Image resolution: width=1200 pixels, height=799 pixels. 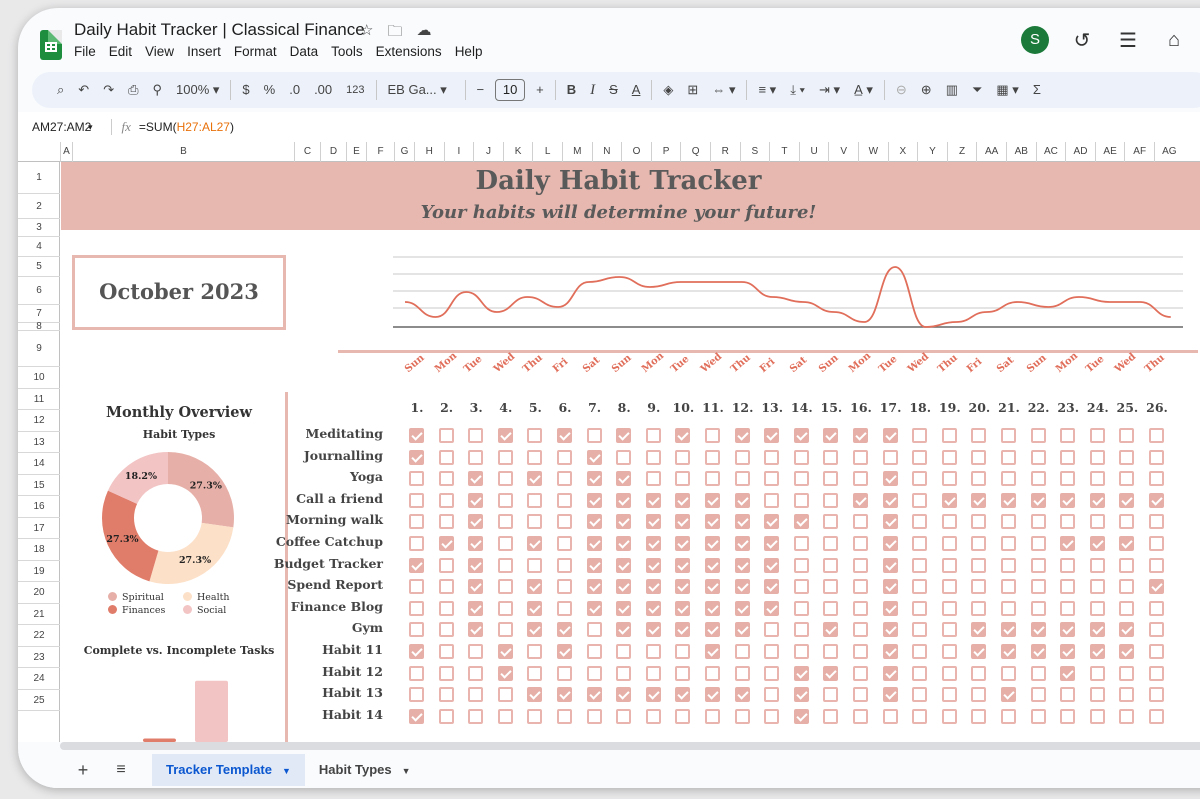 What do you see at coordinates (404, 152) in the screenshot?
I see `column-header: G` at bounding box center [404, 152].